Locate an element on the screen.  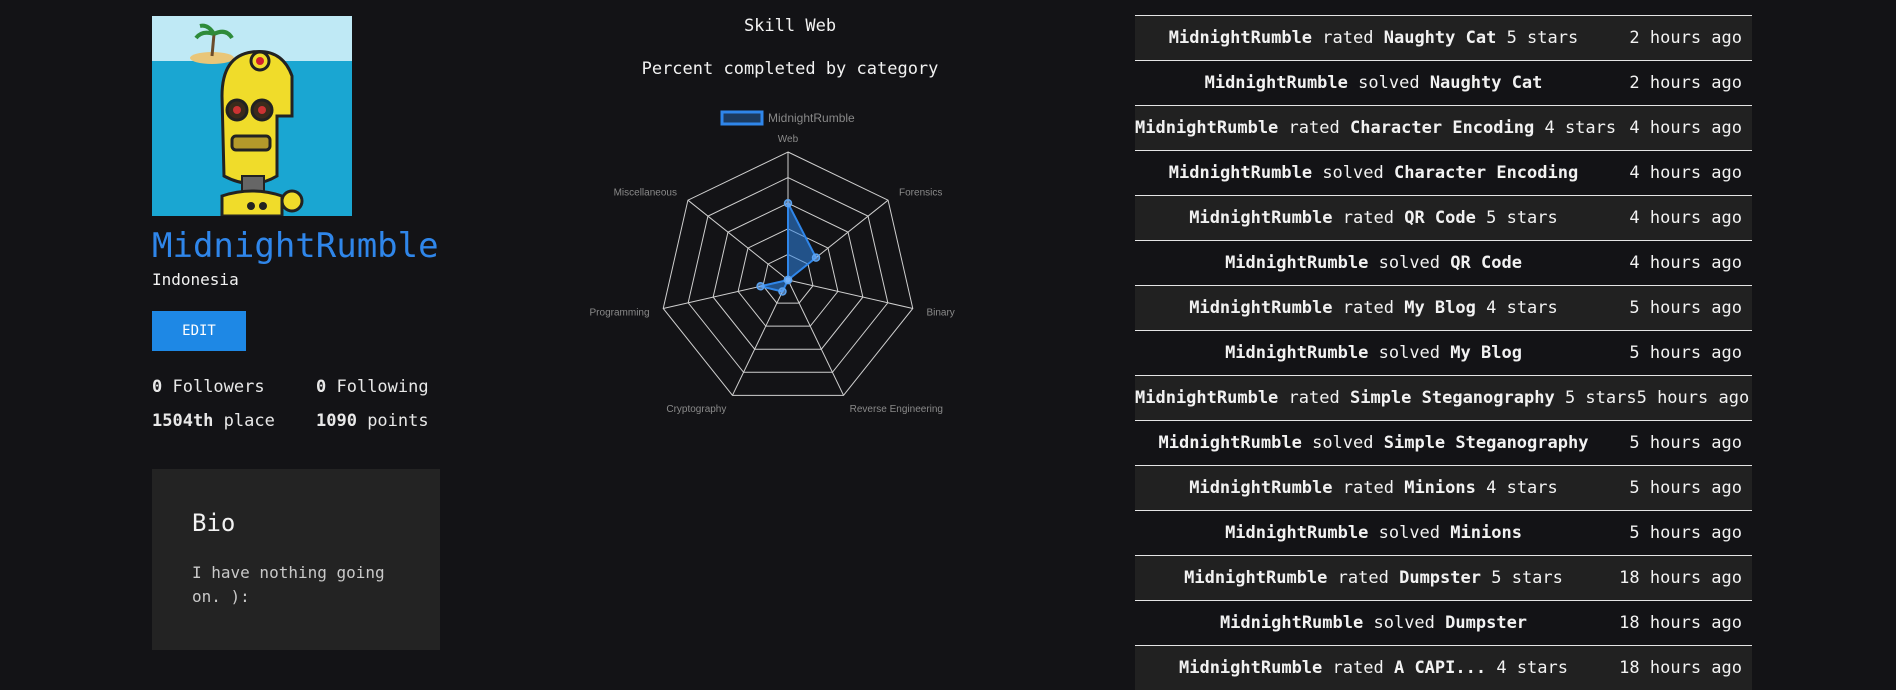
place-stat: 1504th place is located at coordinates (234, 421).